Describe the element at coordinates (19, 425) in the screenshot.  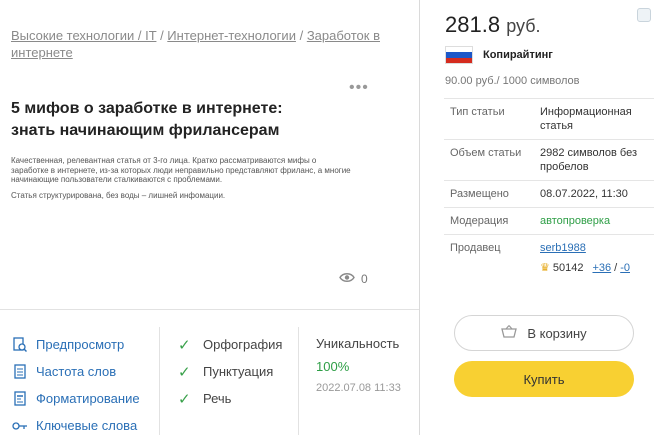
I see `key-icon` at that location.